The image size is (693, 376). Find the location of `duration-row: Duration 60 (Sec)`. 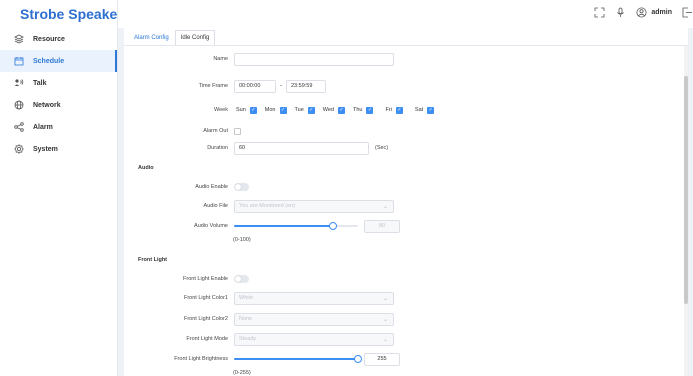

duration-row: Duration 60 (Sec) is located at coordinates (404, 148).